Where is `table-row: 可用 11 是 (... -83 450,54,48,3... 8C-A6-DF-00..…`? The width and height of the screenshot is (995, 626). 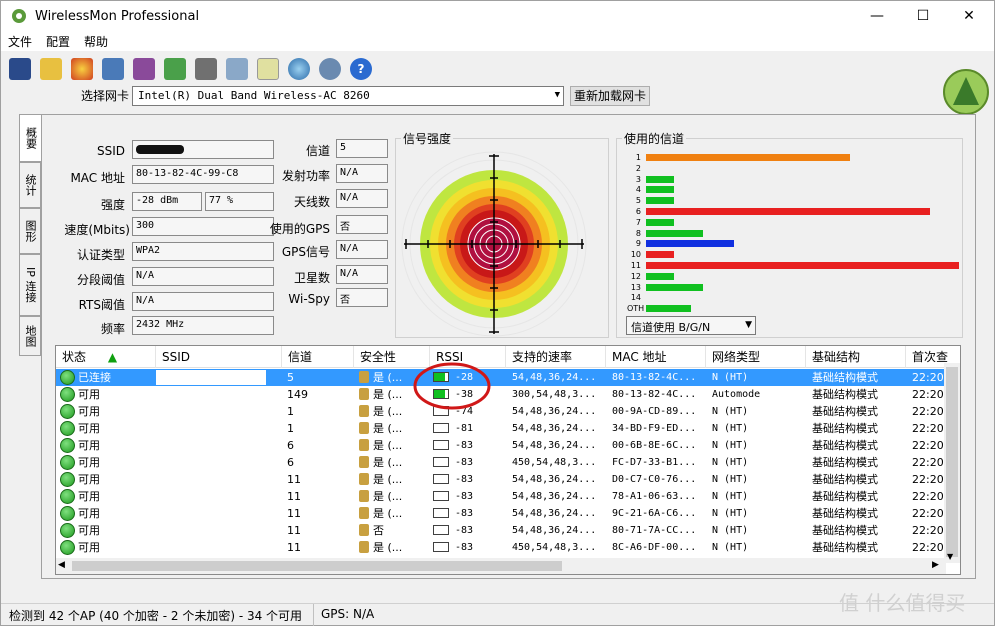
table-row: 可用 11 是 (... -83 450,54,48,3... 8C-A6-DF-00..… is located at coordinates (502, 547).